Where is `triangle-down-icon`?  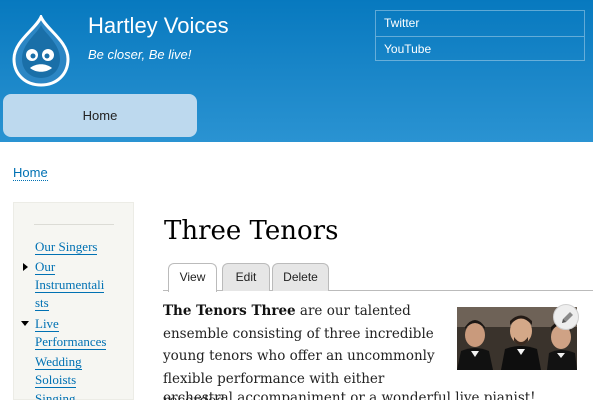 triangle-down-icon is located at coordinates (25, 323).